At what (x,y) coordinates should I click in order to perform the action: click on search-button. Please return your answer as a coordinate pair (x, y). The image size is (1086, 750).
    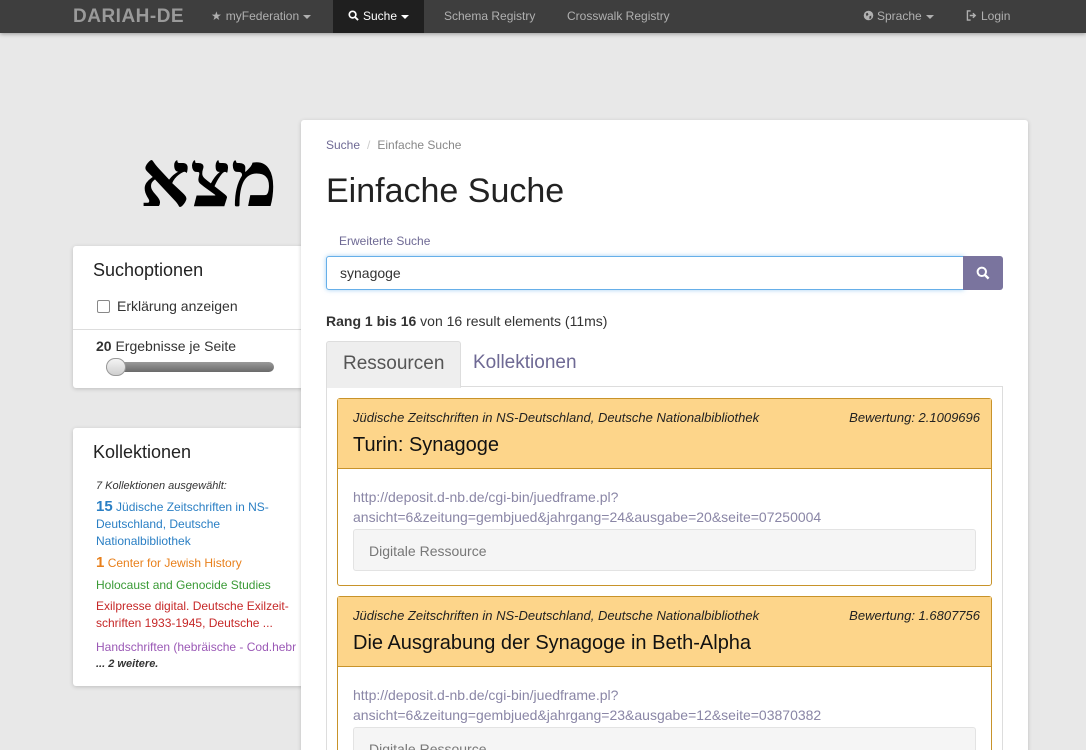
    Looking at the image, I should click on (983, 273).